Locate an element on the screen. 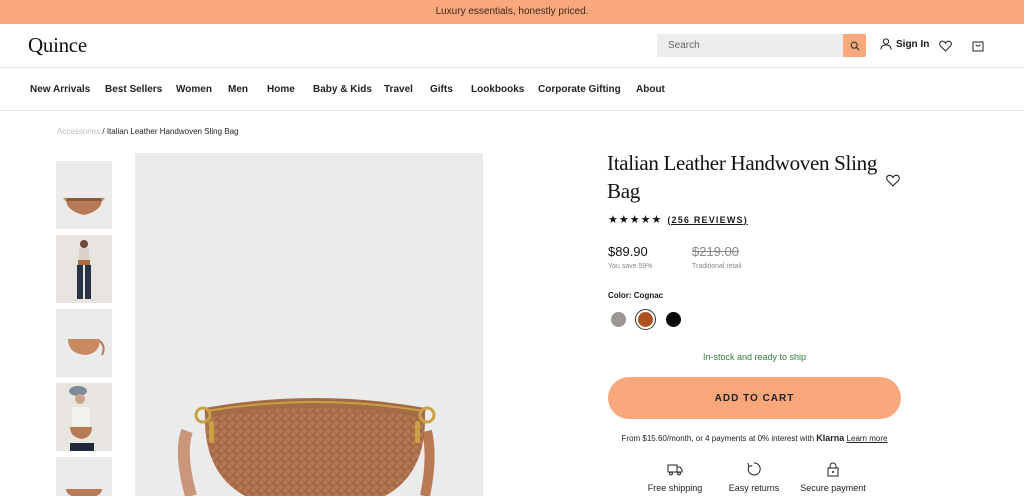 The width and height of the screenshot is (1024, 496). nav-item-men: Men is located at coordinates (238, 89).